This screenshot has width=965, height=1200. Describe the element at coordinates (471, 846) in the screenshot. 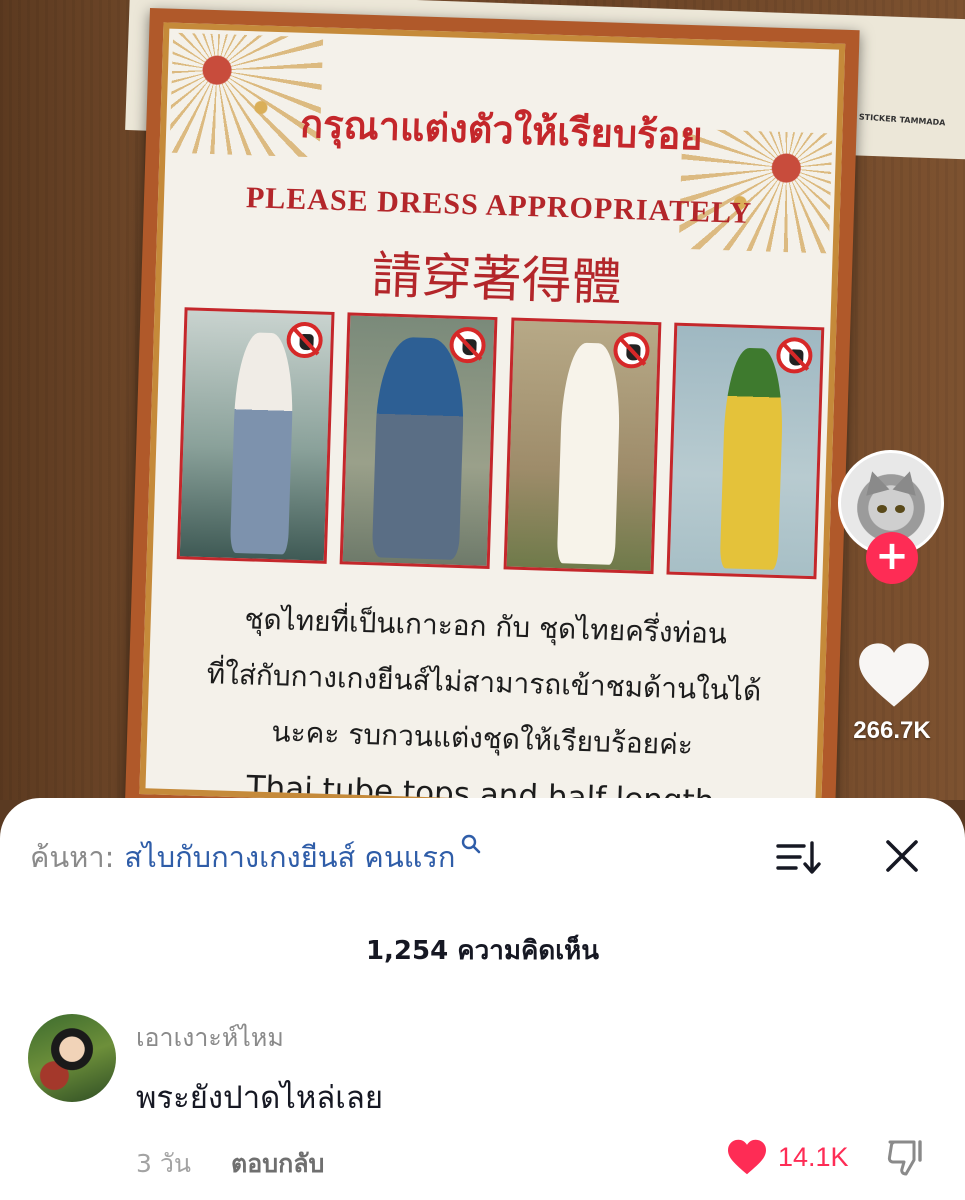

I see `search-icon` at that location.